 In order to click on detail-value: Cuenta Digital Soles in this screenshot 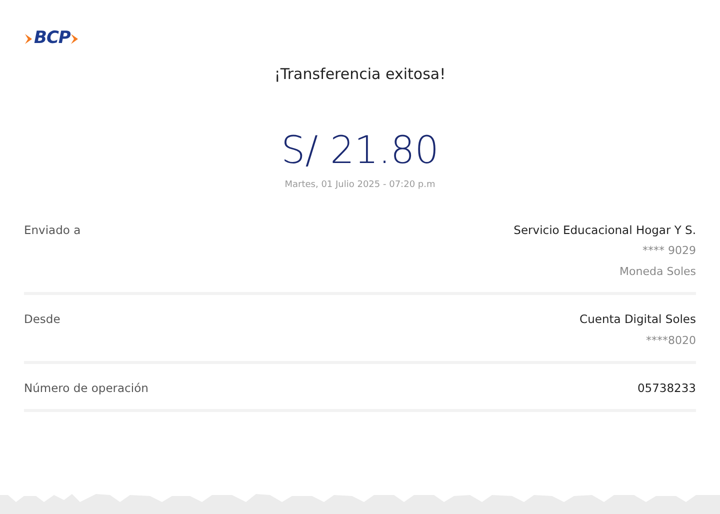, I will do `click(638, 319)`.